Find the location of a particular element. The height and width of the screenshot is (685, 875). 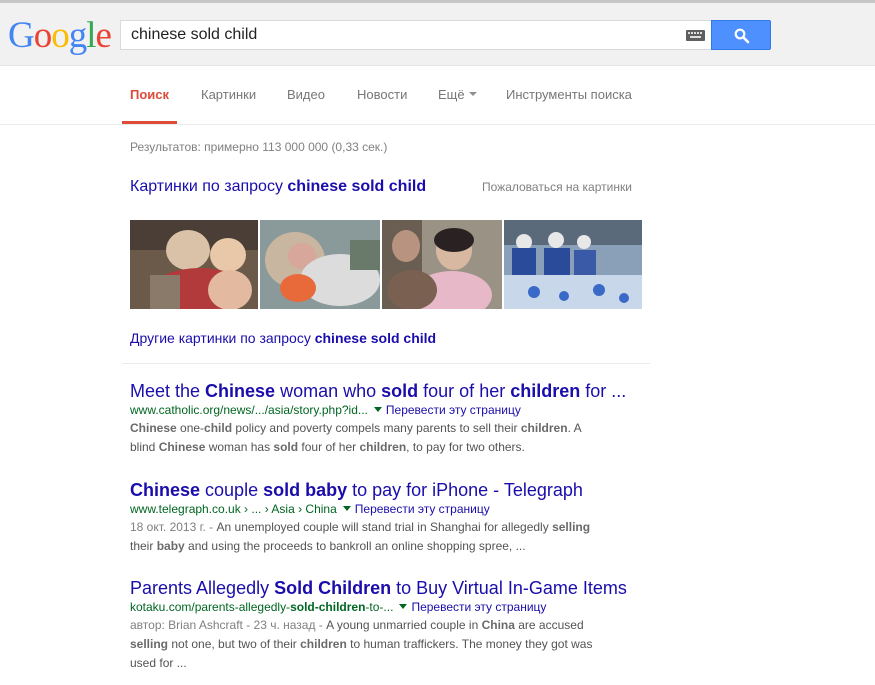

image-heading-prefix: Картинки по запросу is located at coordinates (209, 186).